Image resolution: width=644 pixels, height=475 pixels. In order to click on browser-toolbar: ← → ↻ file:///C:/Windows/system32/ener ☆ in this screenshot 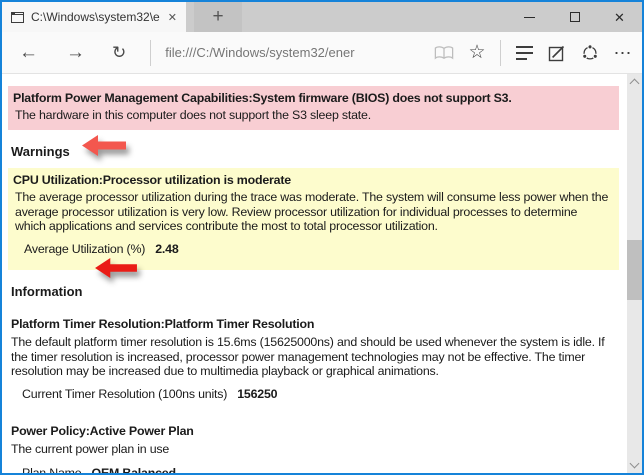, I will do `click(322, 53)`.